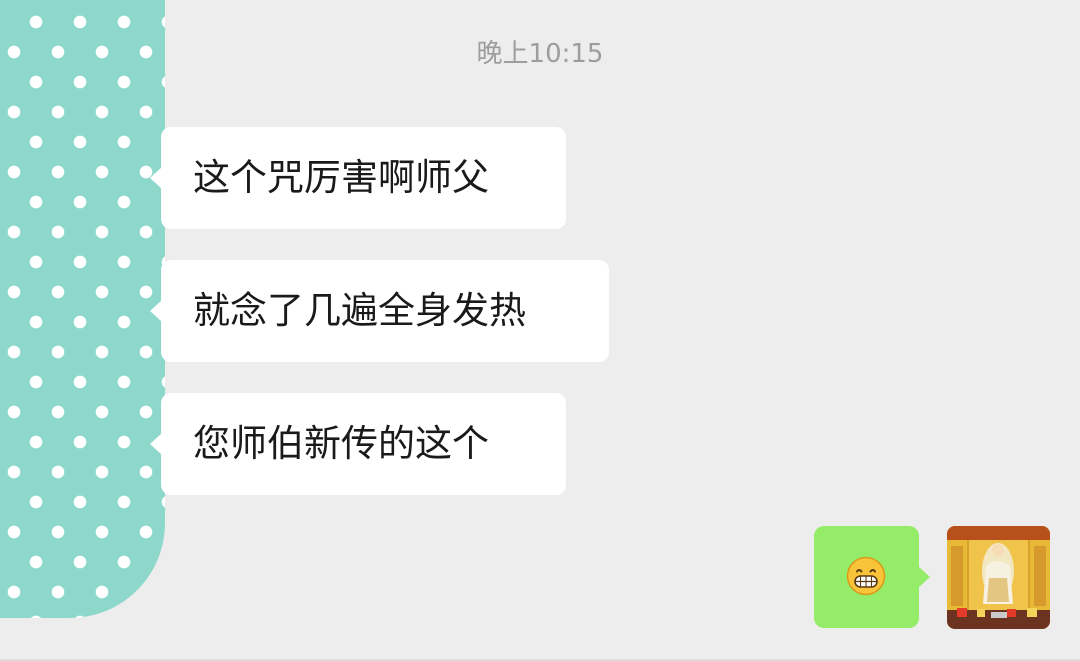 The height and width of the screenshot is (661, 1080). I want to click on avatar-image, so click(998, 577).